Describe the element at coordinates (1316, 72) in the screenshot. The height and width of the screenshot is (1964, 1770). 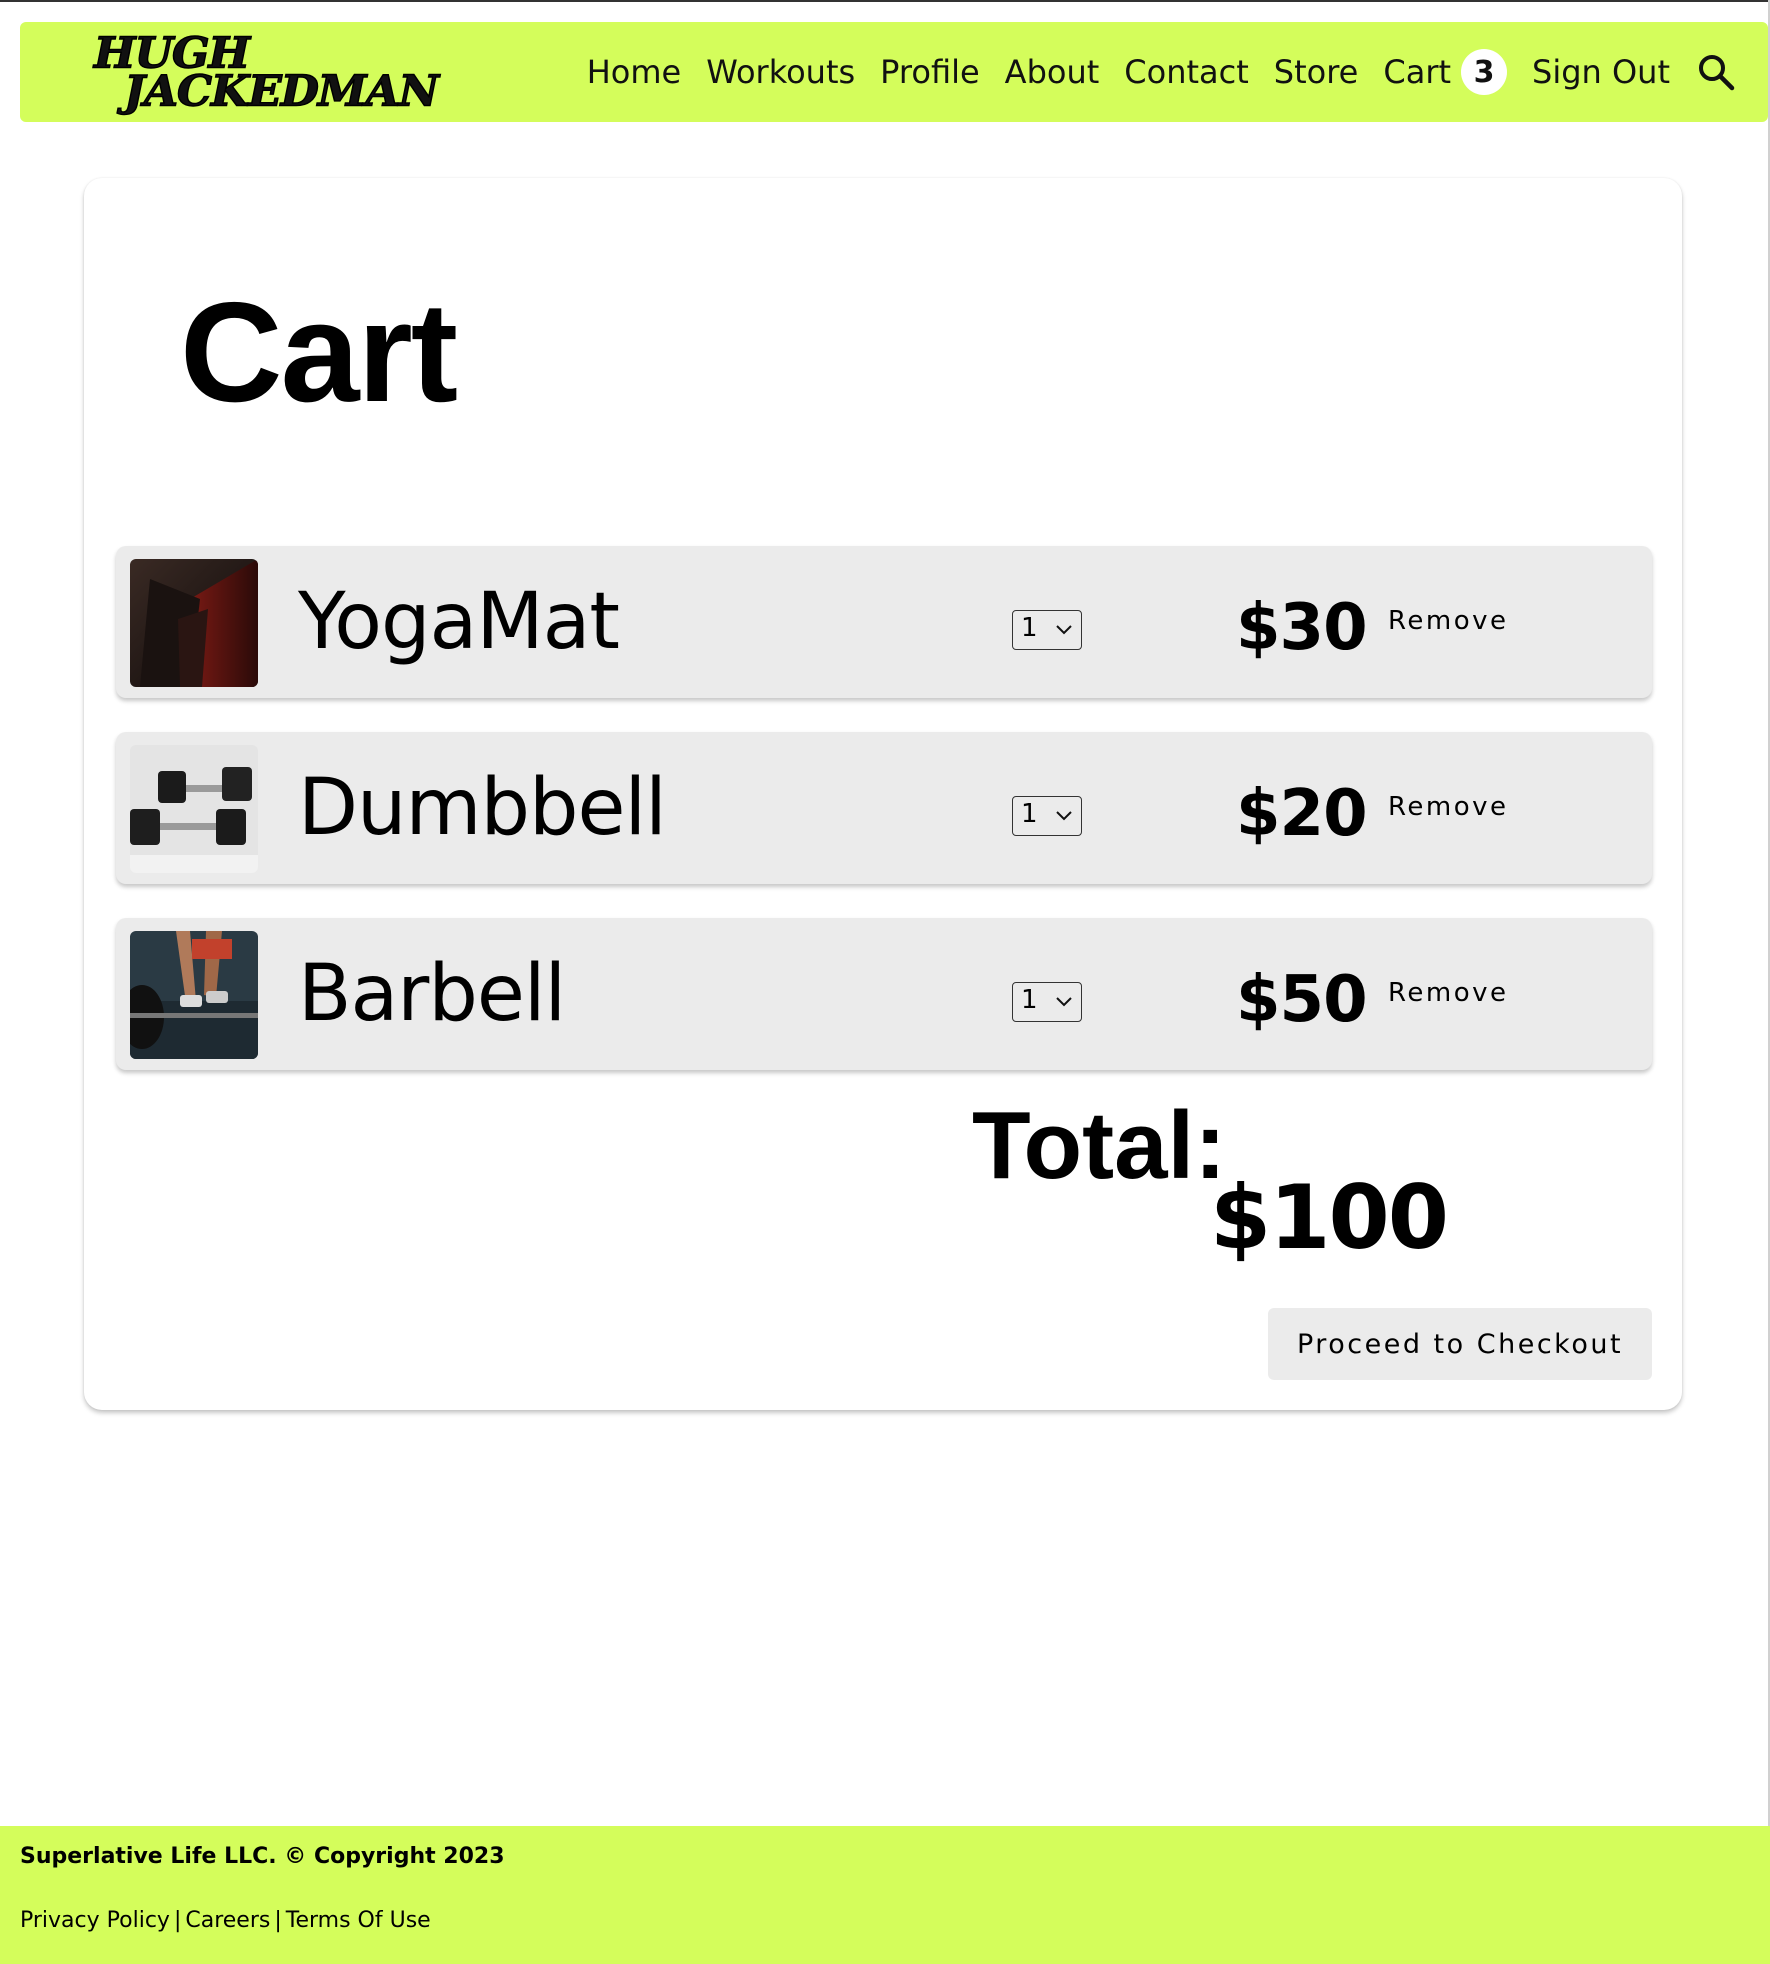
I see `nav-link-store: Store` at that location.